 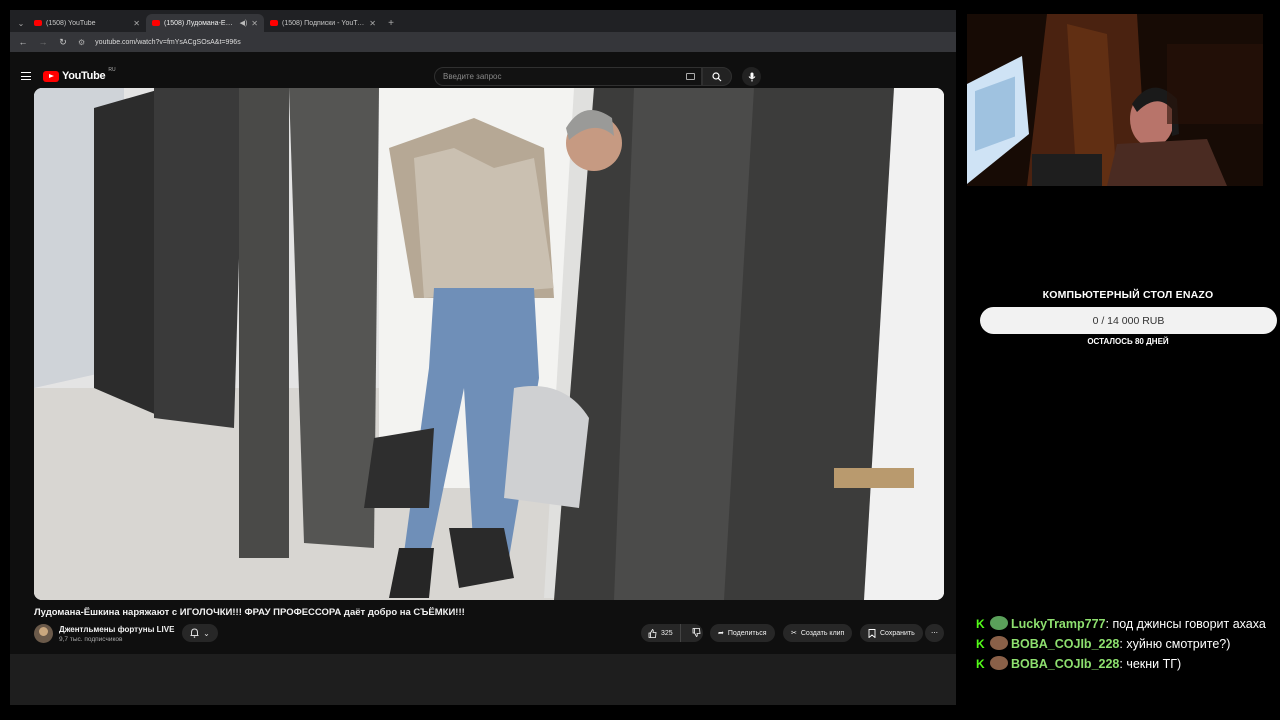 I want to click on voice-search-button, so click(x=751, y=76).